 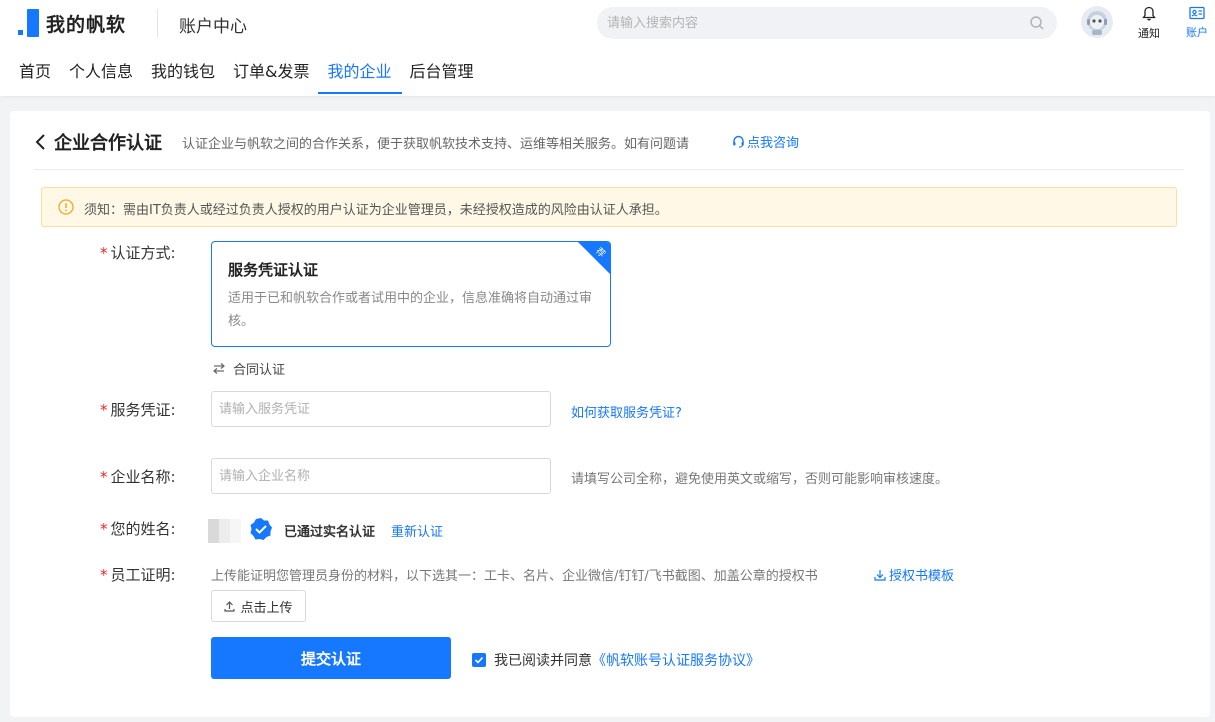 What do you see at coordinates (738, 141) in the screenshot?
I see `headset-icon` at bounding box center [738, 141].